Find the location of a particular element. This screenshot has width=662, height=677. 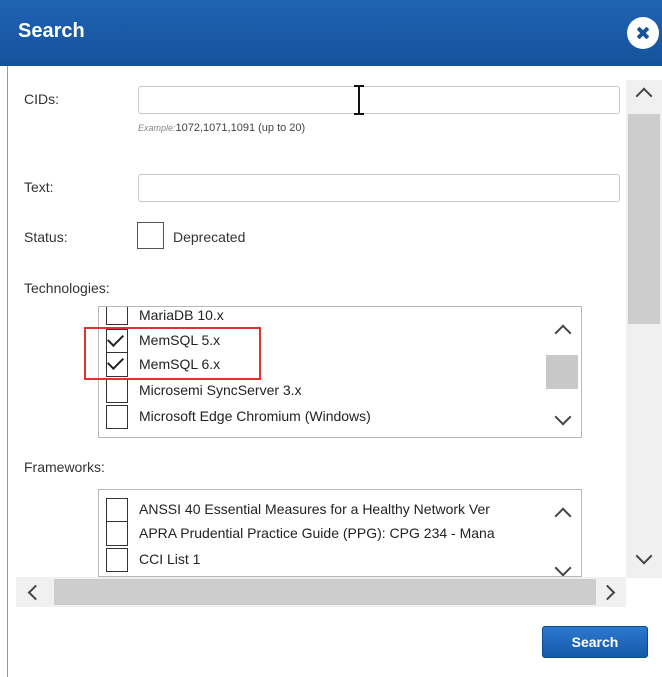

deprecated-checkbox is located at coordinates (150, 235).